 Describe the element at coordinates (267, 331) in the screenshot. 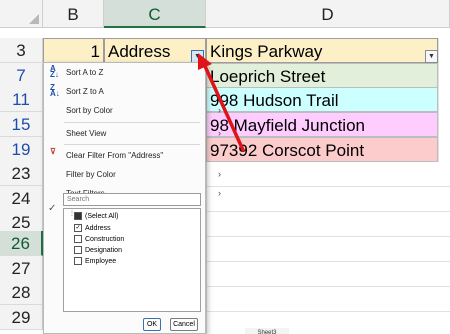

I see `sheet-tab: Sheet3` at that location.